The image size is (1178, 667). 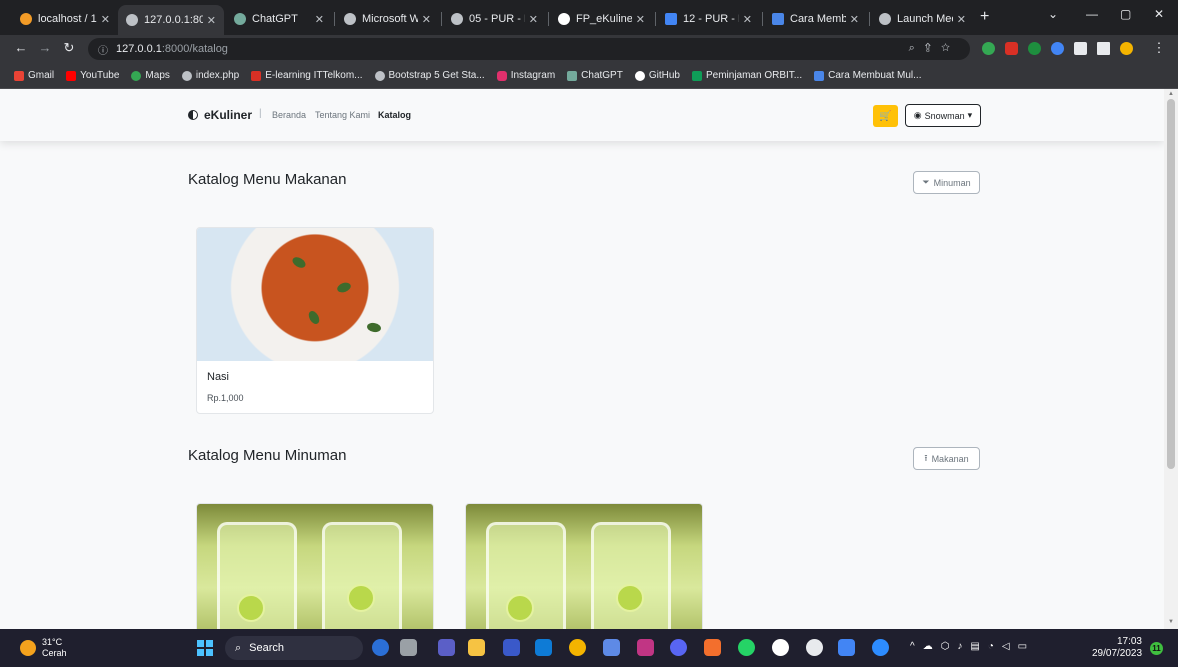 I want to click on bookmark-instagram: Instagram, so click(x=526, y=75).